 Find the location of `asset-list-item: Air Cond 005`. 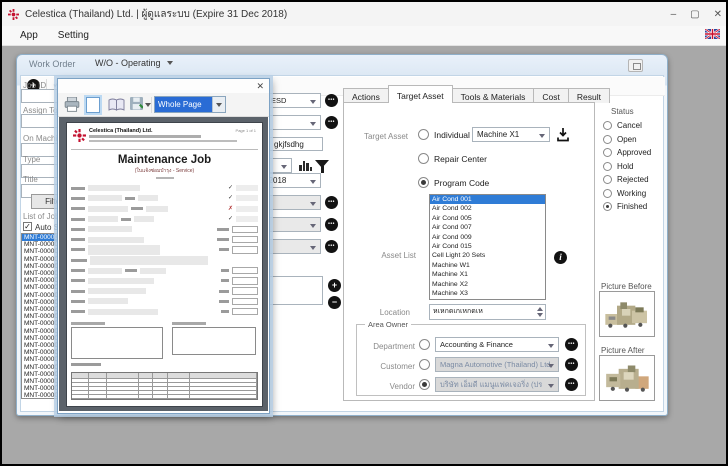

asset-list-item: Air Cond 005 is located at coordinates (487, 218).